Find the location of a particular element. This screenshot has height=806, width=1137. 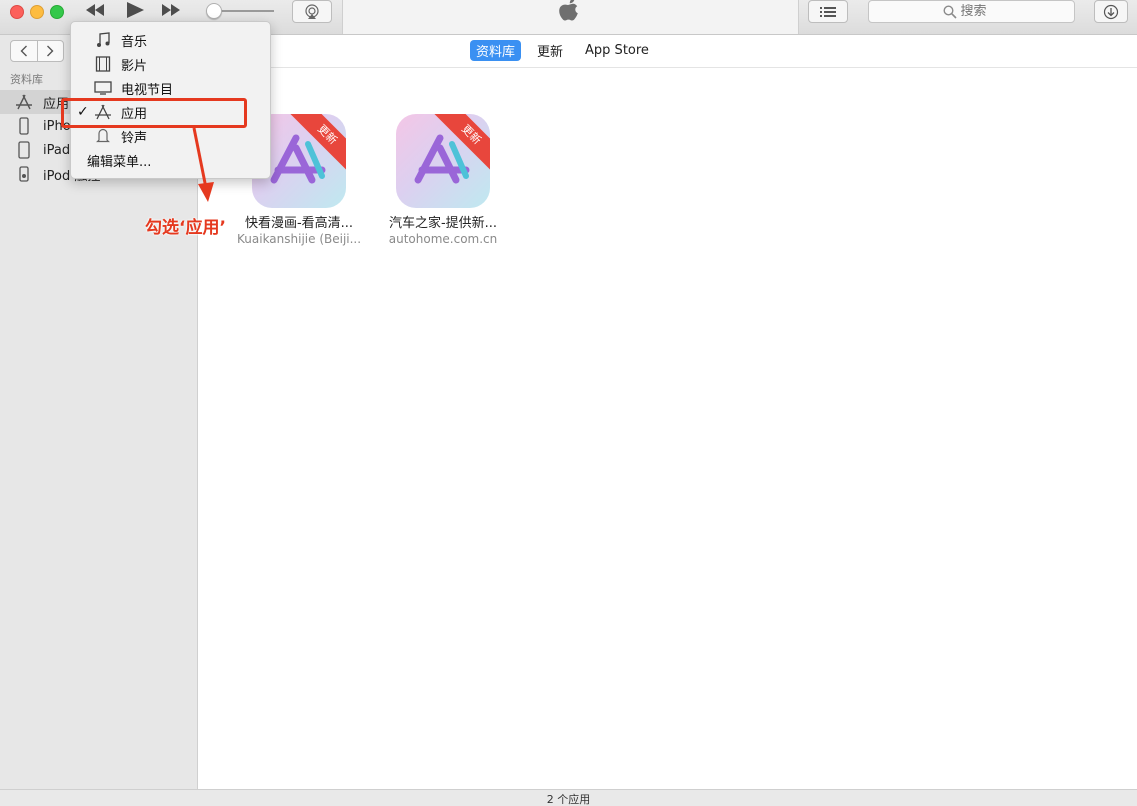

chevron-right-icon is located at coordinates (50, 51).